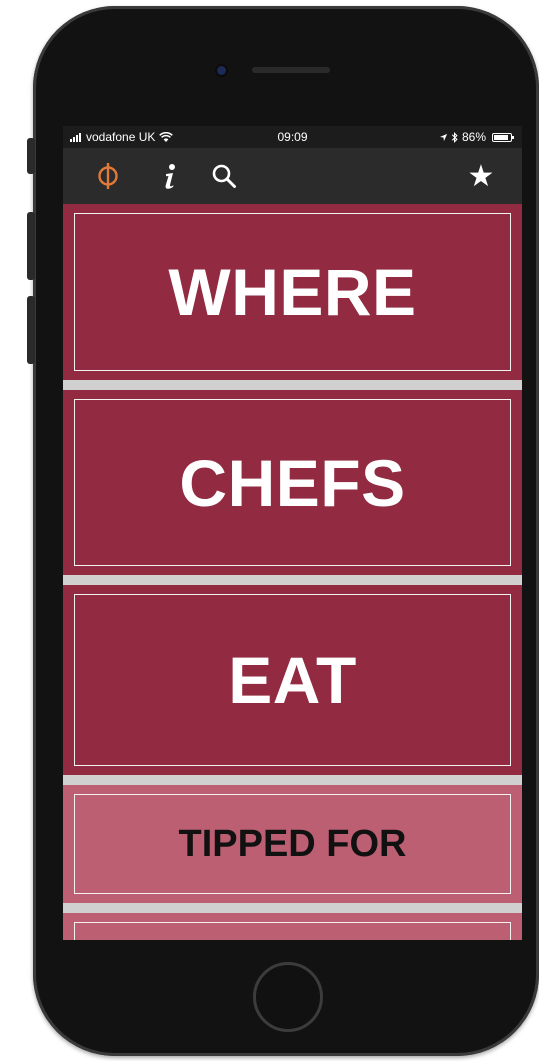 This screenshot has height=1061, width=539. I want to click on menu-item-partial, so click(292, 926).